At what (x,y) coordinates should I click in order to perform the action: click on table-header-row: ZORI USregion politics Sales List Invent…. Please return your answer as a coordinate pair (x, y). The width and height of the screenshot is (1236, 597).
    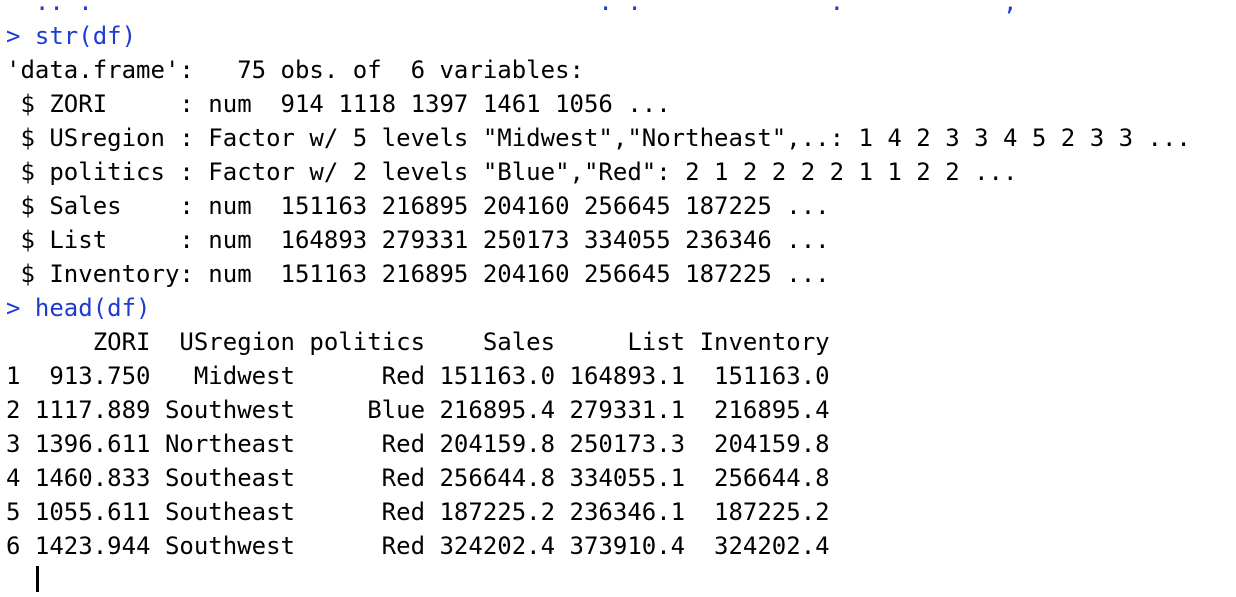
    Looking at the image, I should click on (418, 342).